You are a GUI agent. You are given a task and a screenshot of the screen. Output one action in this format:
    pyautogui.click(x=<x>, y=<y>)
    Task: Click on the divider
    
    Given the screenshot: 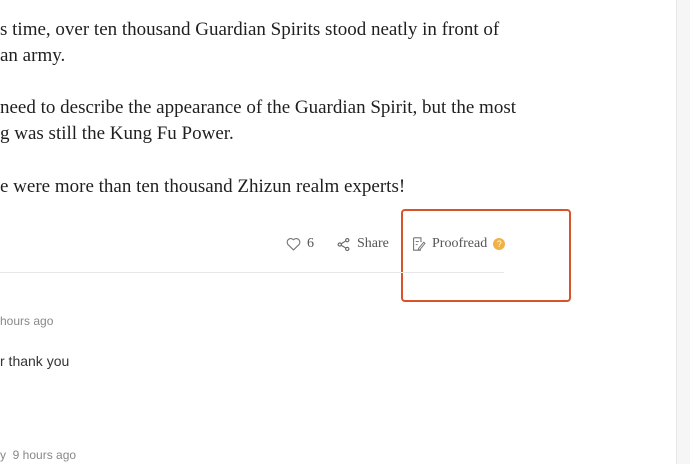 What is the action you would take?
    pyautogui.click(x=252, y=272)
    